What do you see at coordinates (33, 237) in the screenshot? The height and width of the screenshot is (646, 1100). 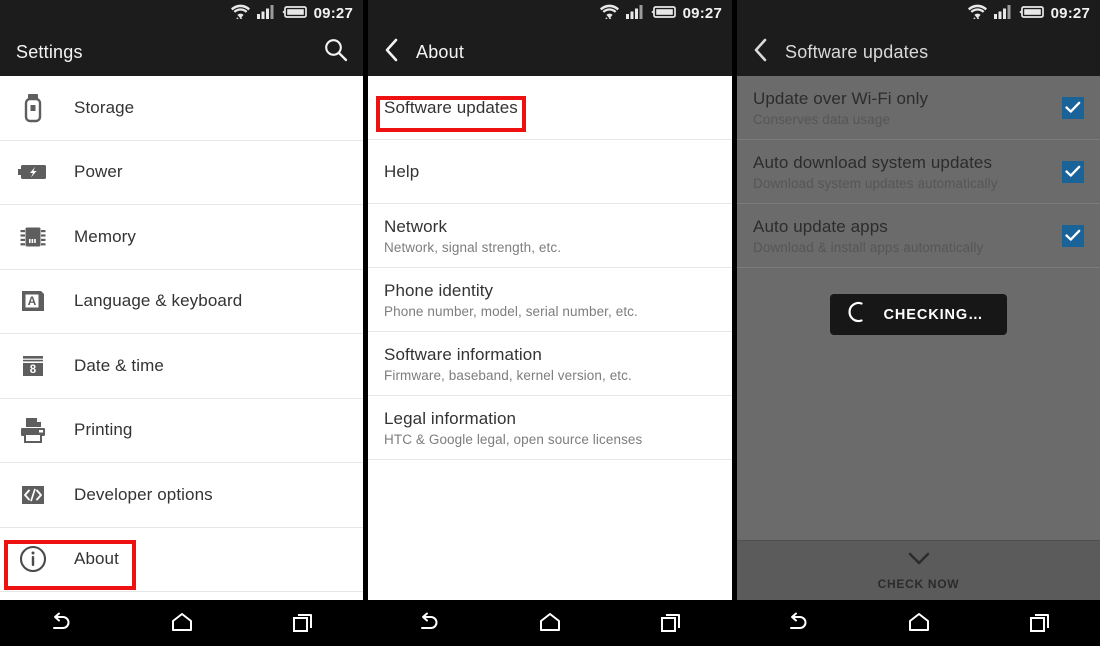 I see `memory-chip-icon` at bounding box center [33, 237].